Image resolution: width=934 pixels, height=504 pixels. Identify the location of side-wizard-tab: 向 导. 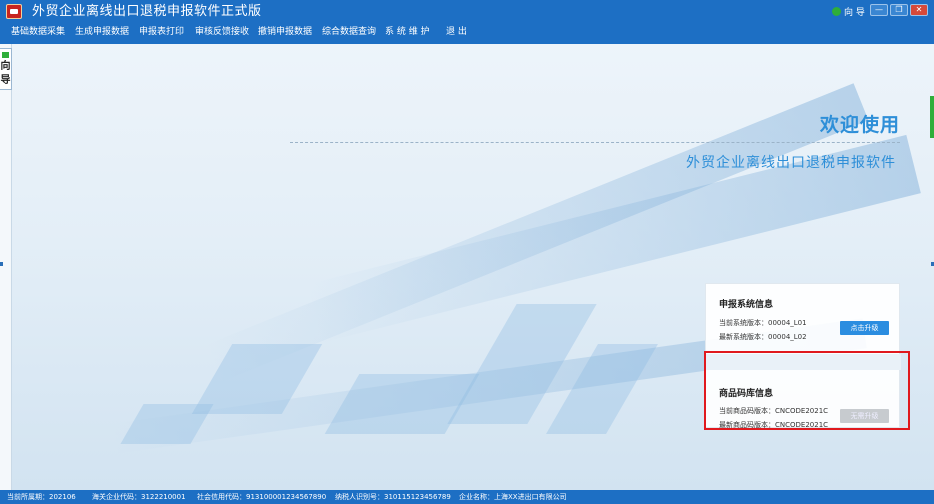
(6, 69).